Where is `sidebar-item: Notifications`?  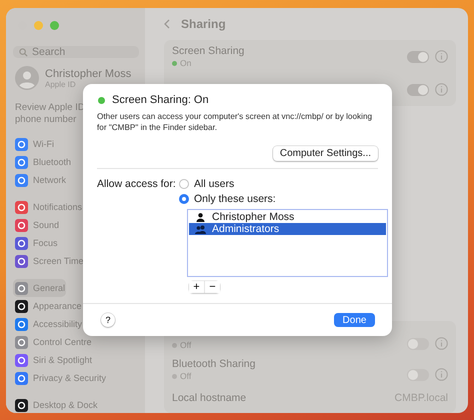
sidebar-item: Notifications is located at coordinates (48, 207).